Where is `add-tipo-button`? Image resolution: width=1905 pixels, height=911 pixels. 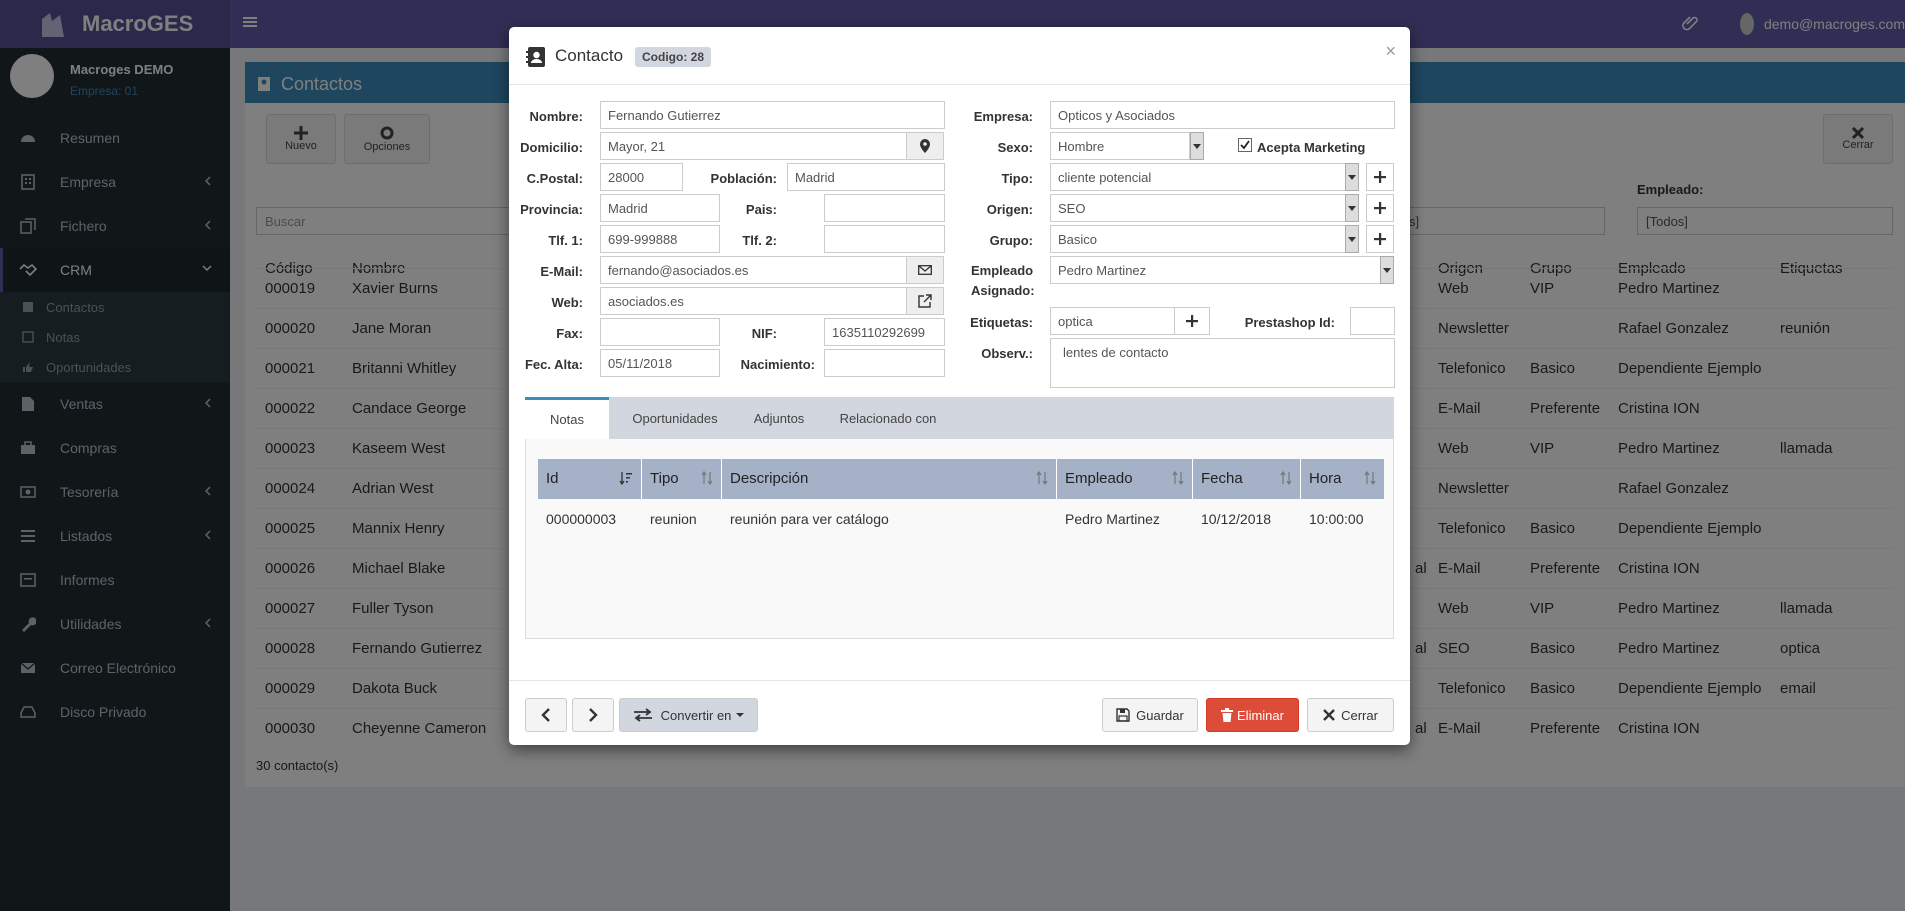 add-tipo-button is located at coordinates (1380, 177).